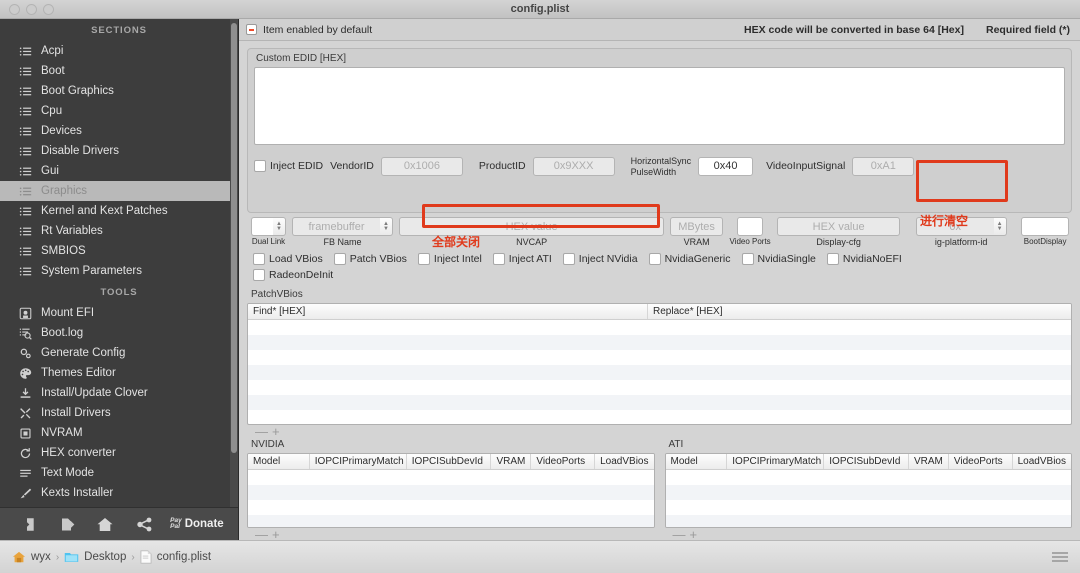 The width and height of the screenshot is (1080, 573). I want to click on sidebar-tool-nvram: NVRAM, so click(119, 433).